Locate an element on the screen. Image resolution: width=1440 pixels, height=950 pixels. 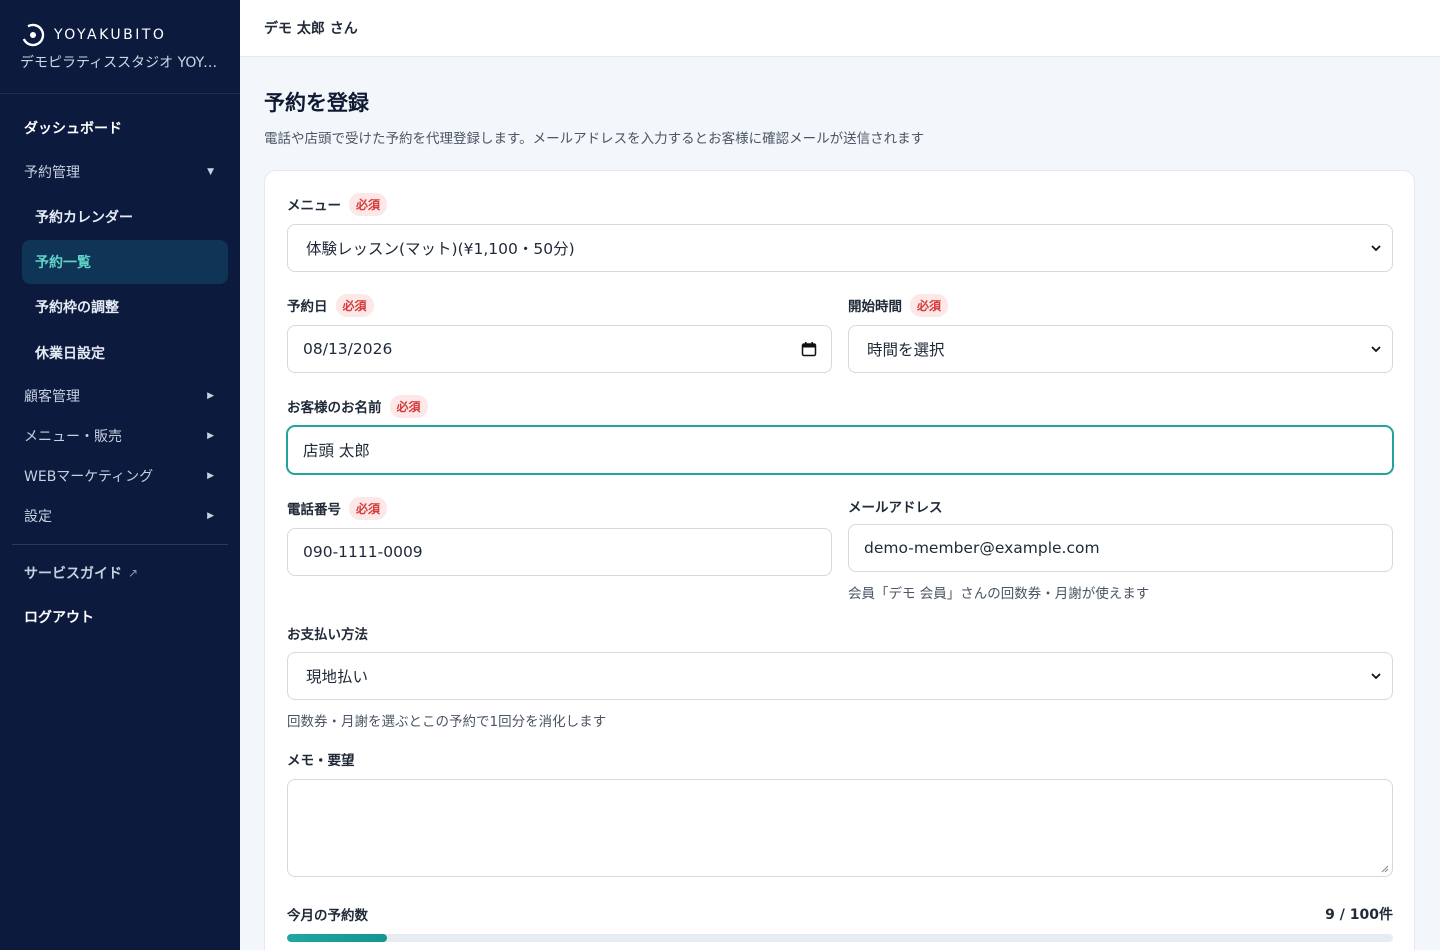
memo-label: メモ・要望 is located at coordinates (840, 759).